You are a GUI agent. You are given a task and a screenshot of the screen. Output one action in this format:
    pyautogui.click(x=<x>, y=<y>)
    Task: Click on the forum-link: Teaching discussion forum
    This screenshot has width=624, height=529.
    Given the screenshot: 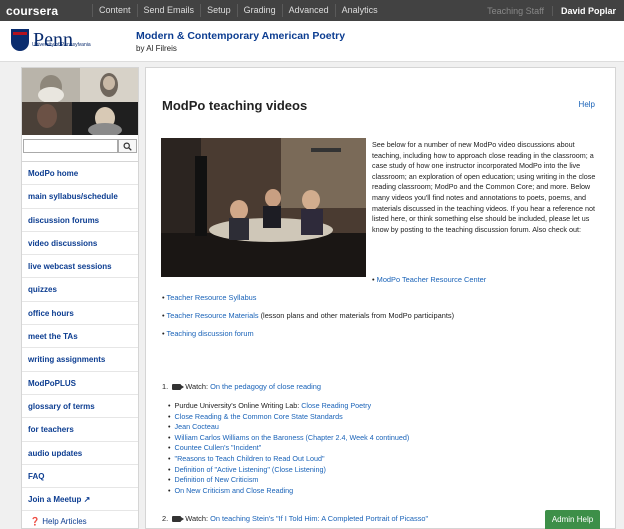 What is the action you would take?
    pyautogui.click(x=210, y=333)
    